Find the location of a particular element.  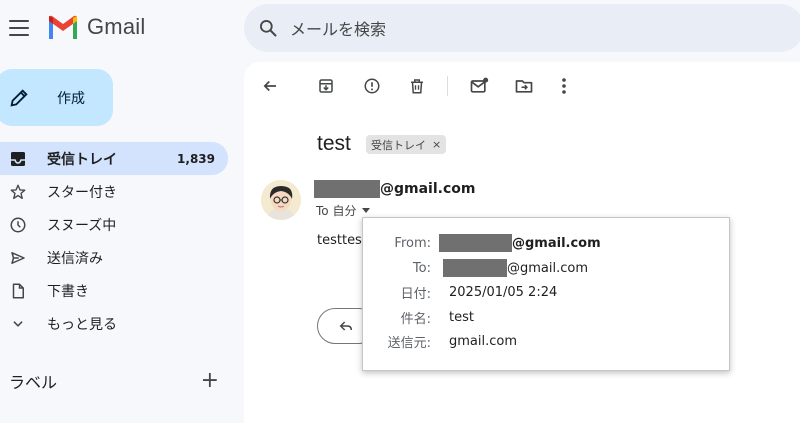

toolbar-divider is located at coordinates (447, 86).